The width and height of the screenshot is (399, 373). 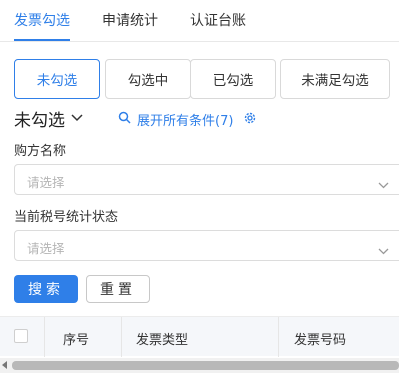 I want to click on filter-unmet-button: 未满足勾选, so click(x=335, y=79).